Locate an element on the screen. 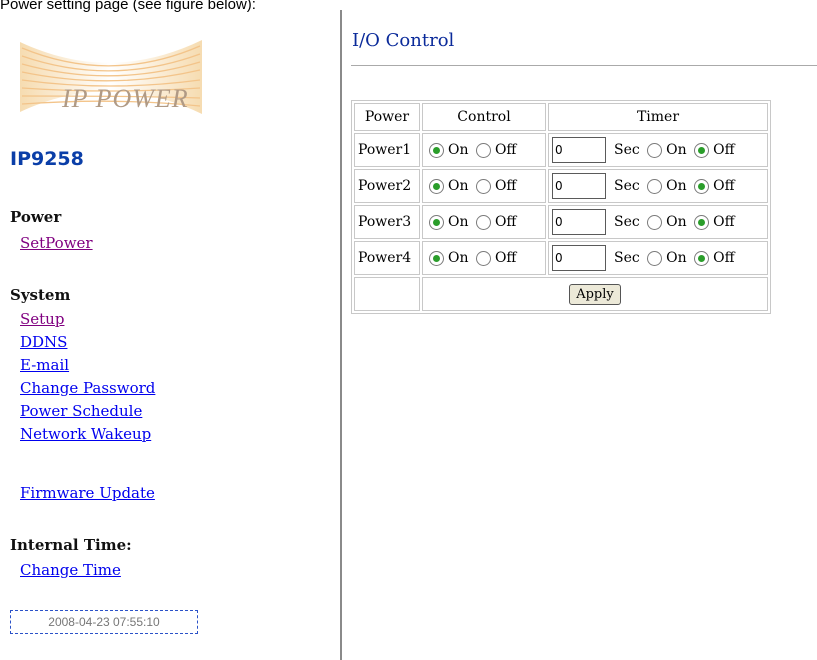 Image resolution: width=817 pixels, height=660 pixels. header-control: Control is located at coordinates (484, 117).